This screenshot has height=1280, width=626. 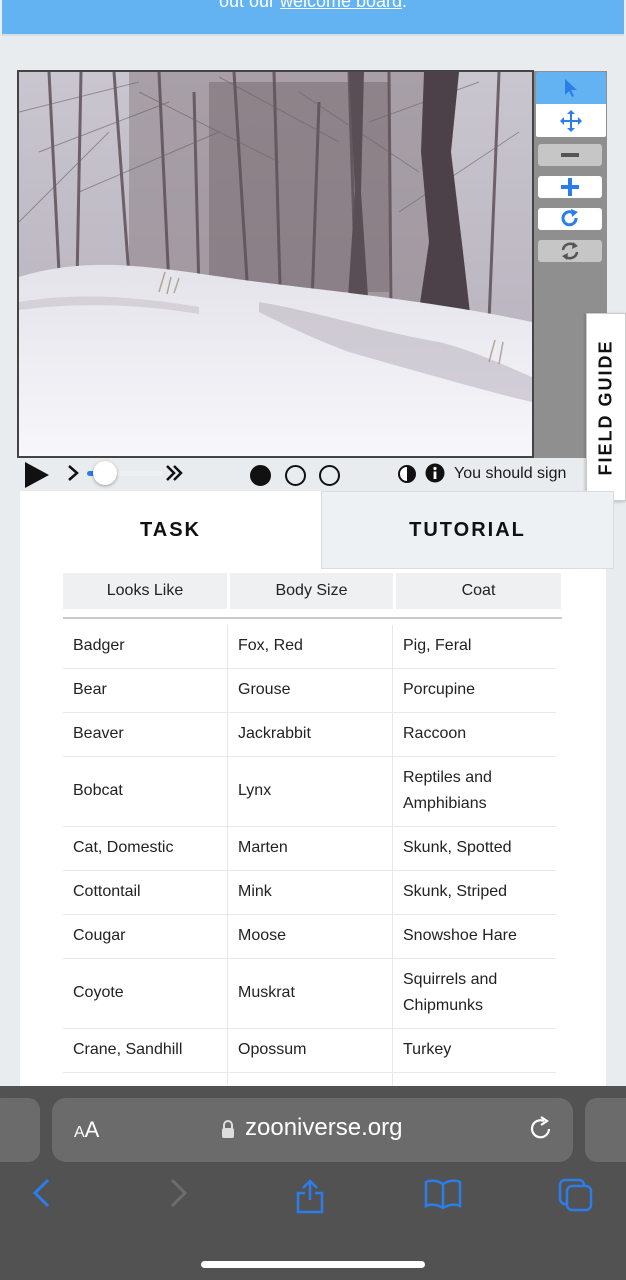 What do you see at coordinates (541, 1129) in the screenshot?
I see `reload-icon` at bounding box center [541, 1129].